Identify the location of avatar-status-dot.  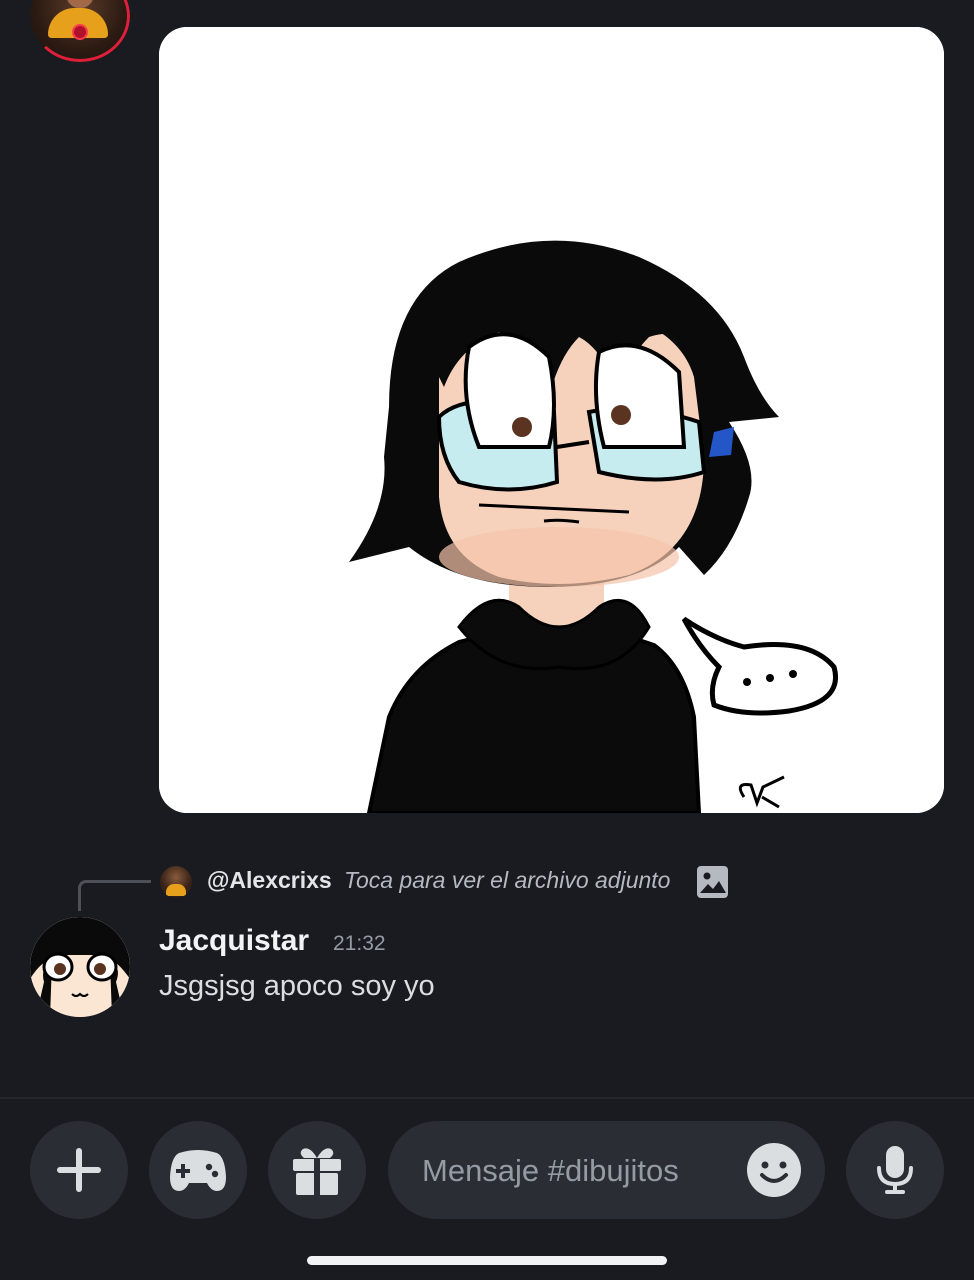
(80, 32).